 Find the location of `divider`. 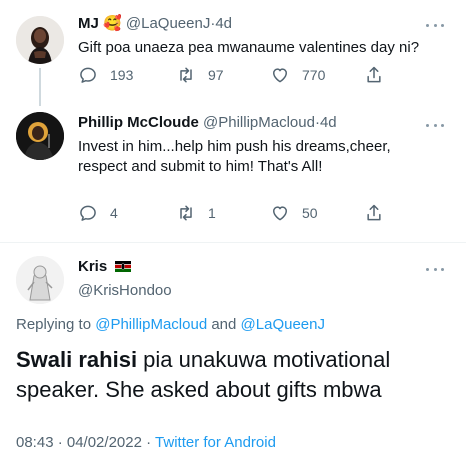

divider is located at coordinates (233, 242).